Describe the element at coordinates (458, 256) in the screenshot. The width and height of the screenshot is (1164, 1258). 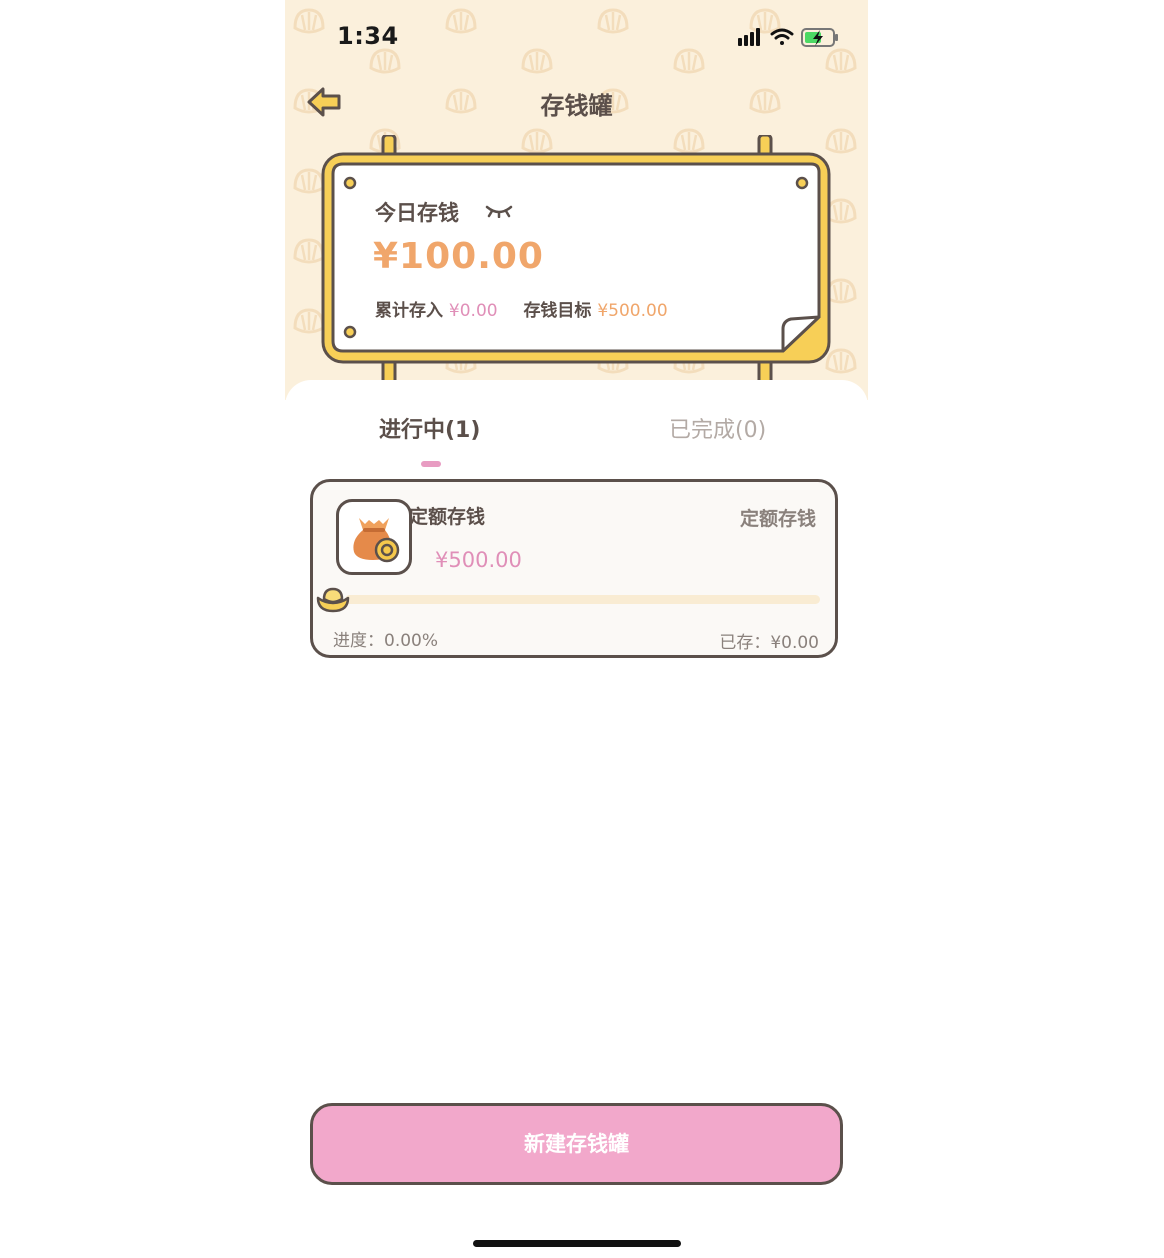
I see `today-savings-amount: ¥100.00` at that location.